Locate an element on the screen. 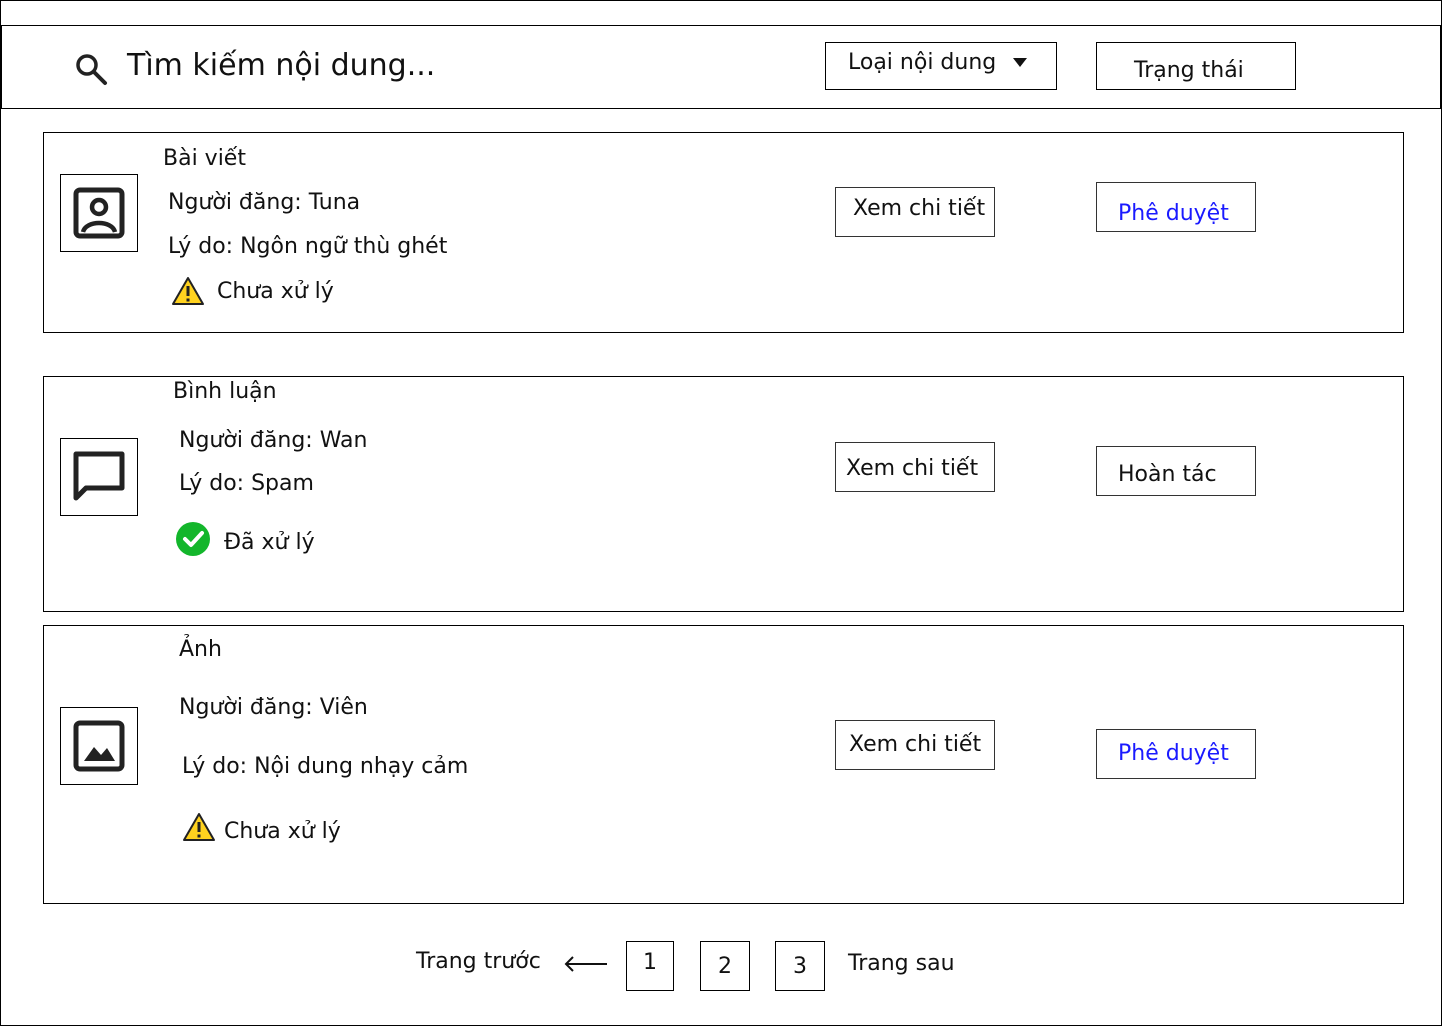  check-circle-icon is located at coordinates (193, 539).